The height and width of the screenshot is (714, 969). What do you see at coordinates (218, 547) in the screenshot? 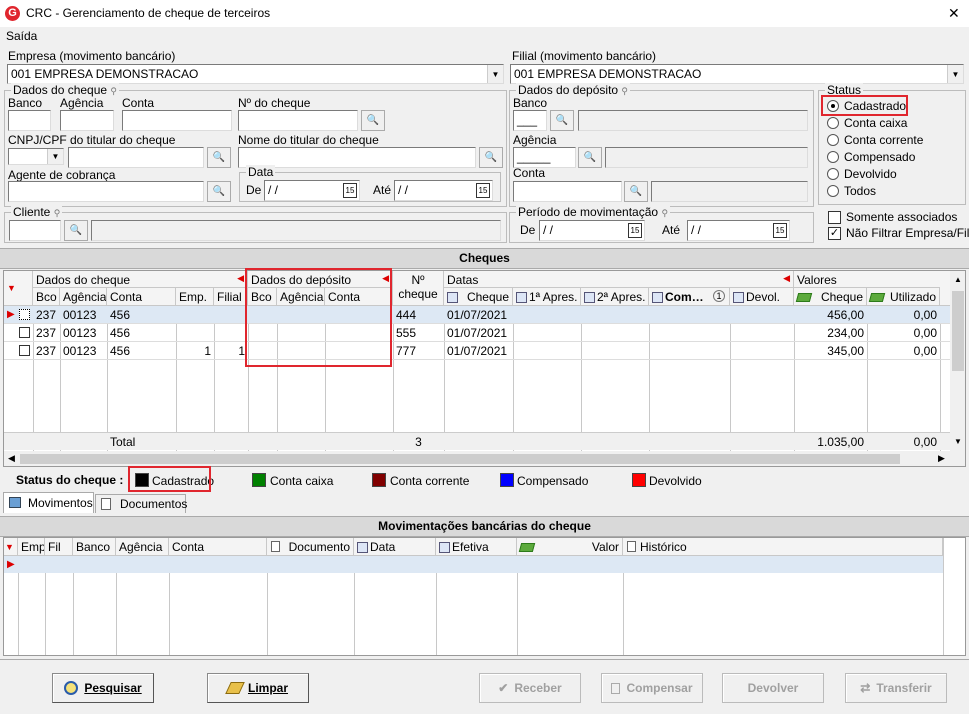
I see `mov-col-conta: Conta` at bounding box center [218, 547].